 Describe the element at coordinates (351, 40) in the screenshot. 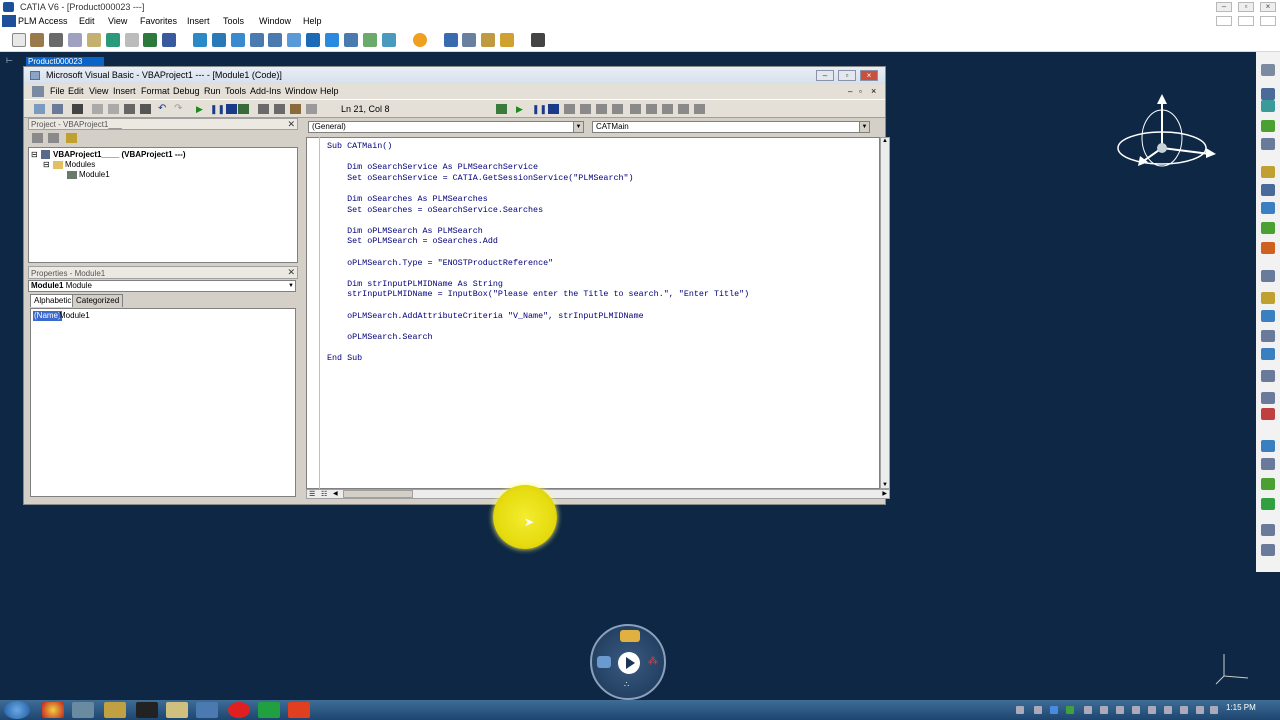

I see `render-style-icon` at that location.